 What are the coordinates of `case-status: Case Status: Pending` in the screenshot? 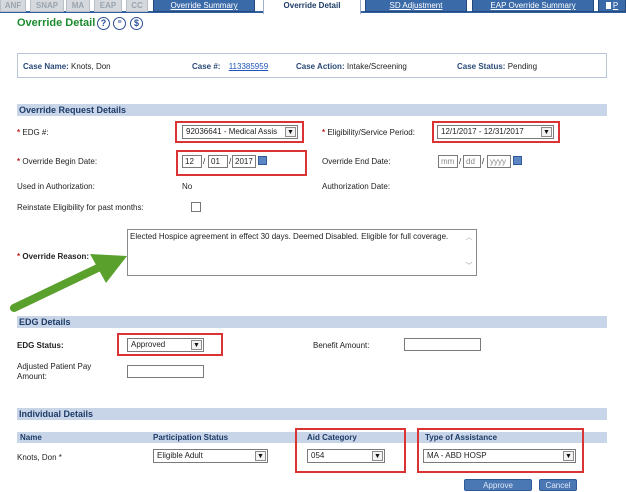 It's located at (497, 66).